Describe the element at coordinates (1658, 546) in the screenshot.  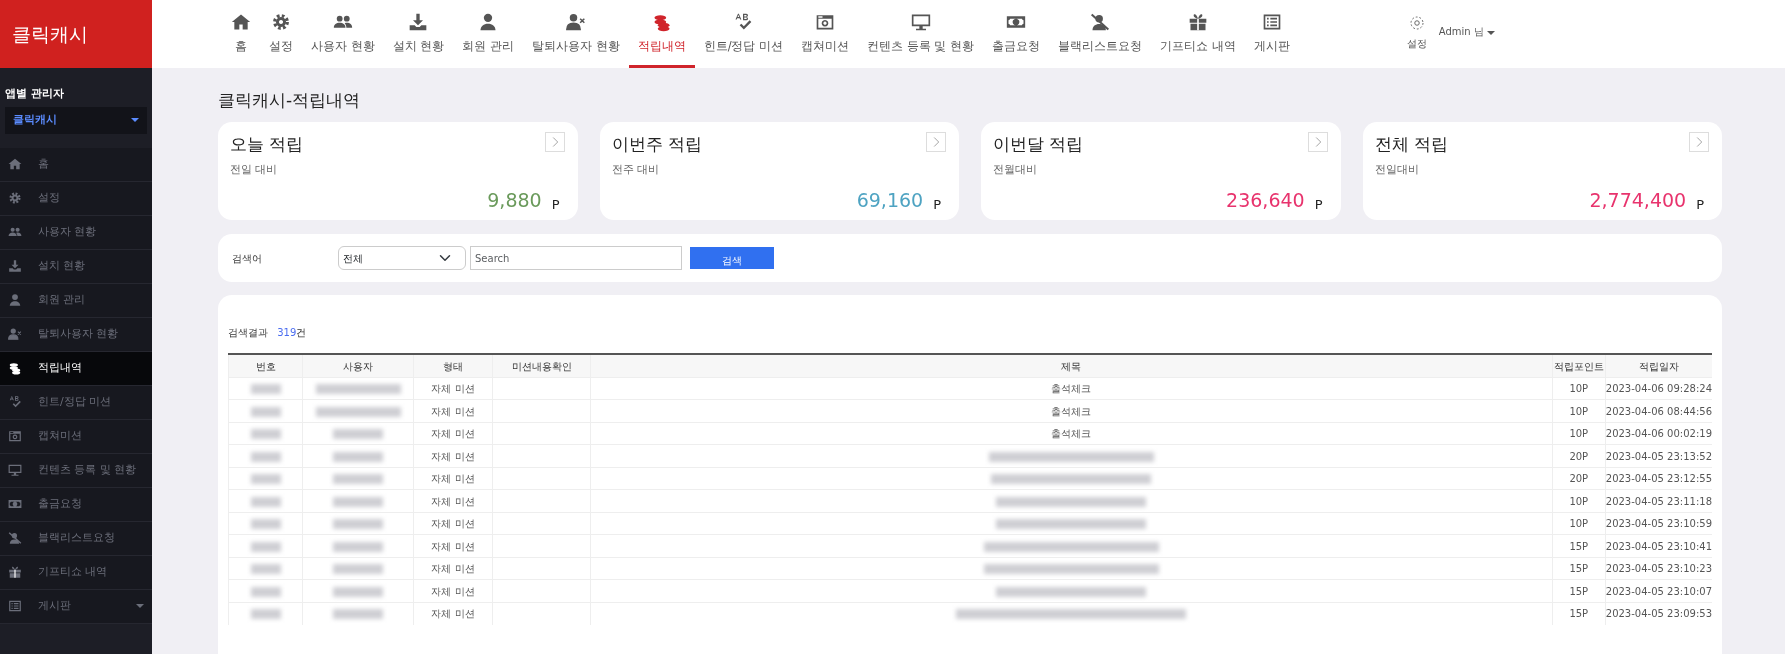
I see `table-cell: 2023-04-05 23:10:41` at that location.